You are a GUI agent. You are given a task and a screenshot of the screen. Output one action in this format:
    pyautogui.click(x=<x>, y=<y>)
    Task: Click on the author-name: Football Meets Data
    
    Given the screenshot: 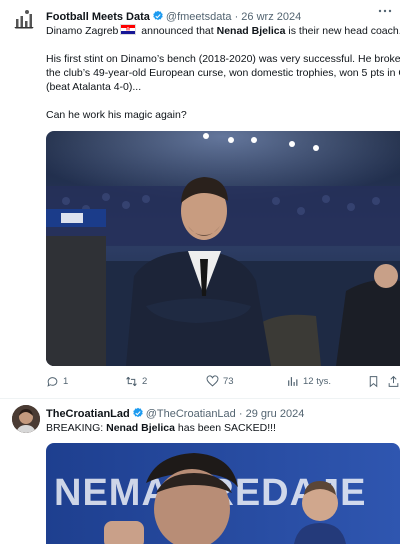 What is the action you would take?
    pyautogui.click(x=98, y=17)
    